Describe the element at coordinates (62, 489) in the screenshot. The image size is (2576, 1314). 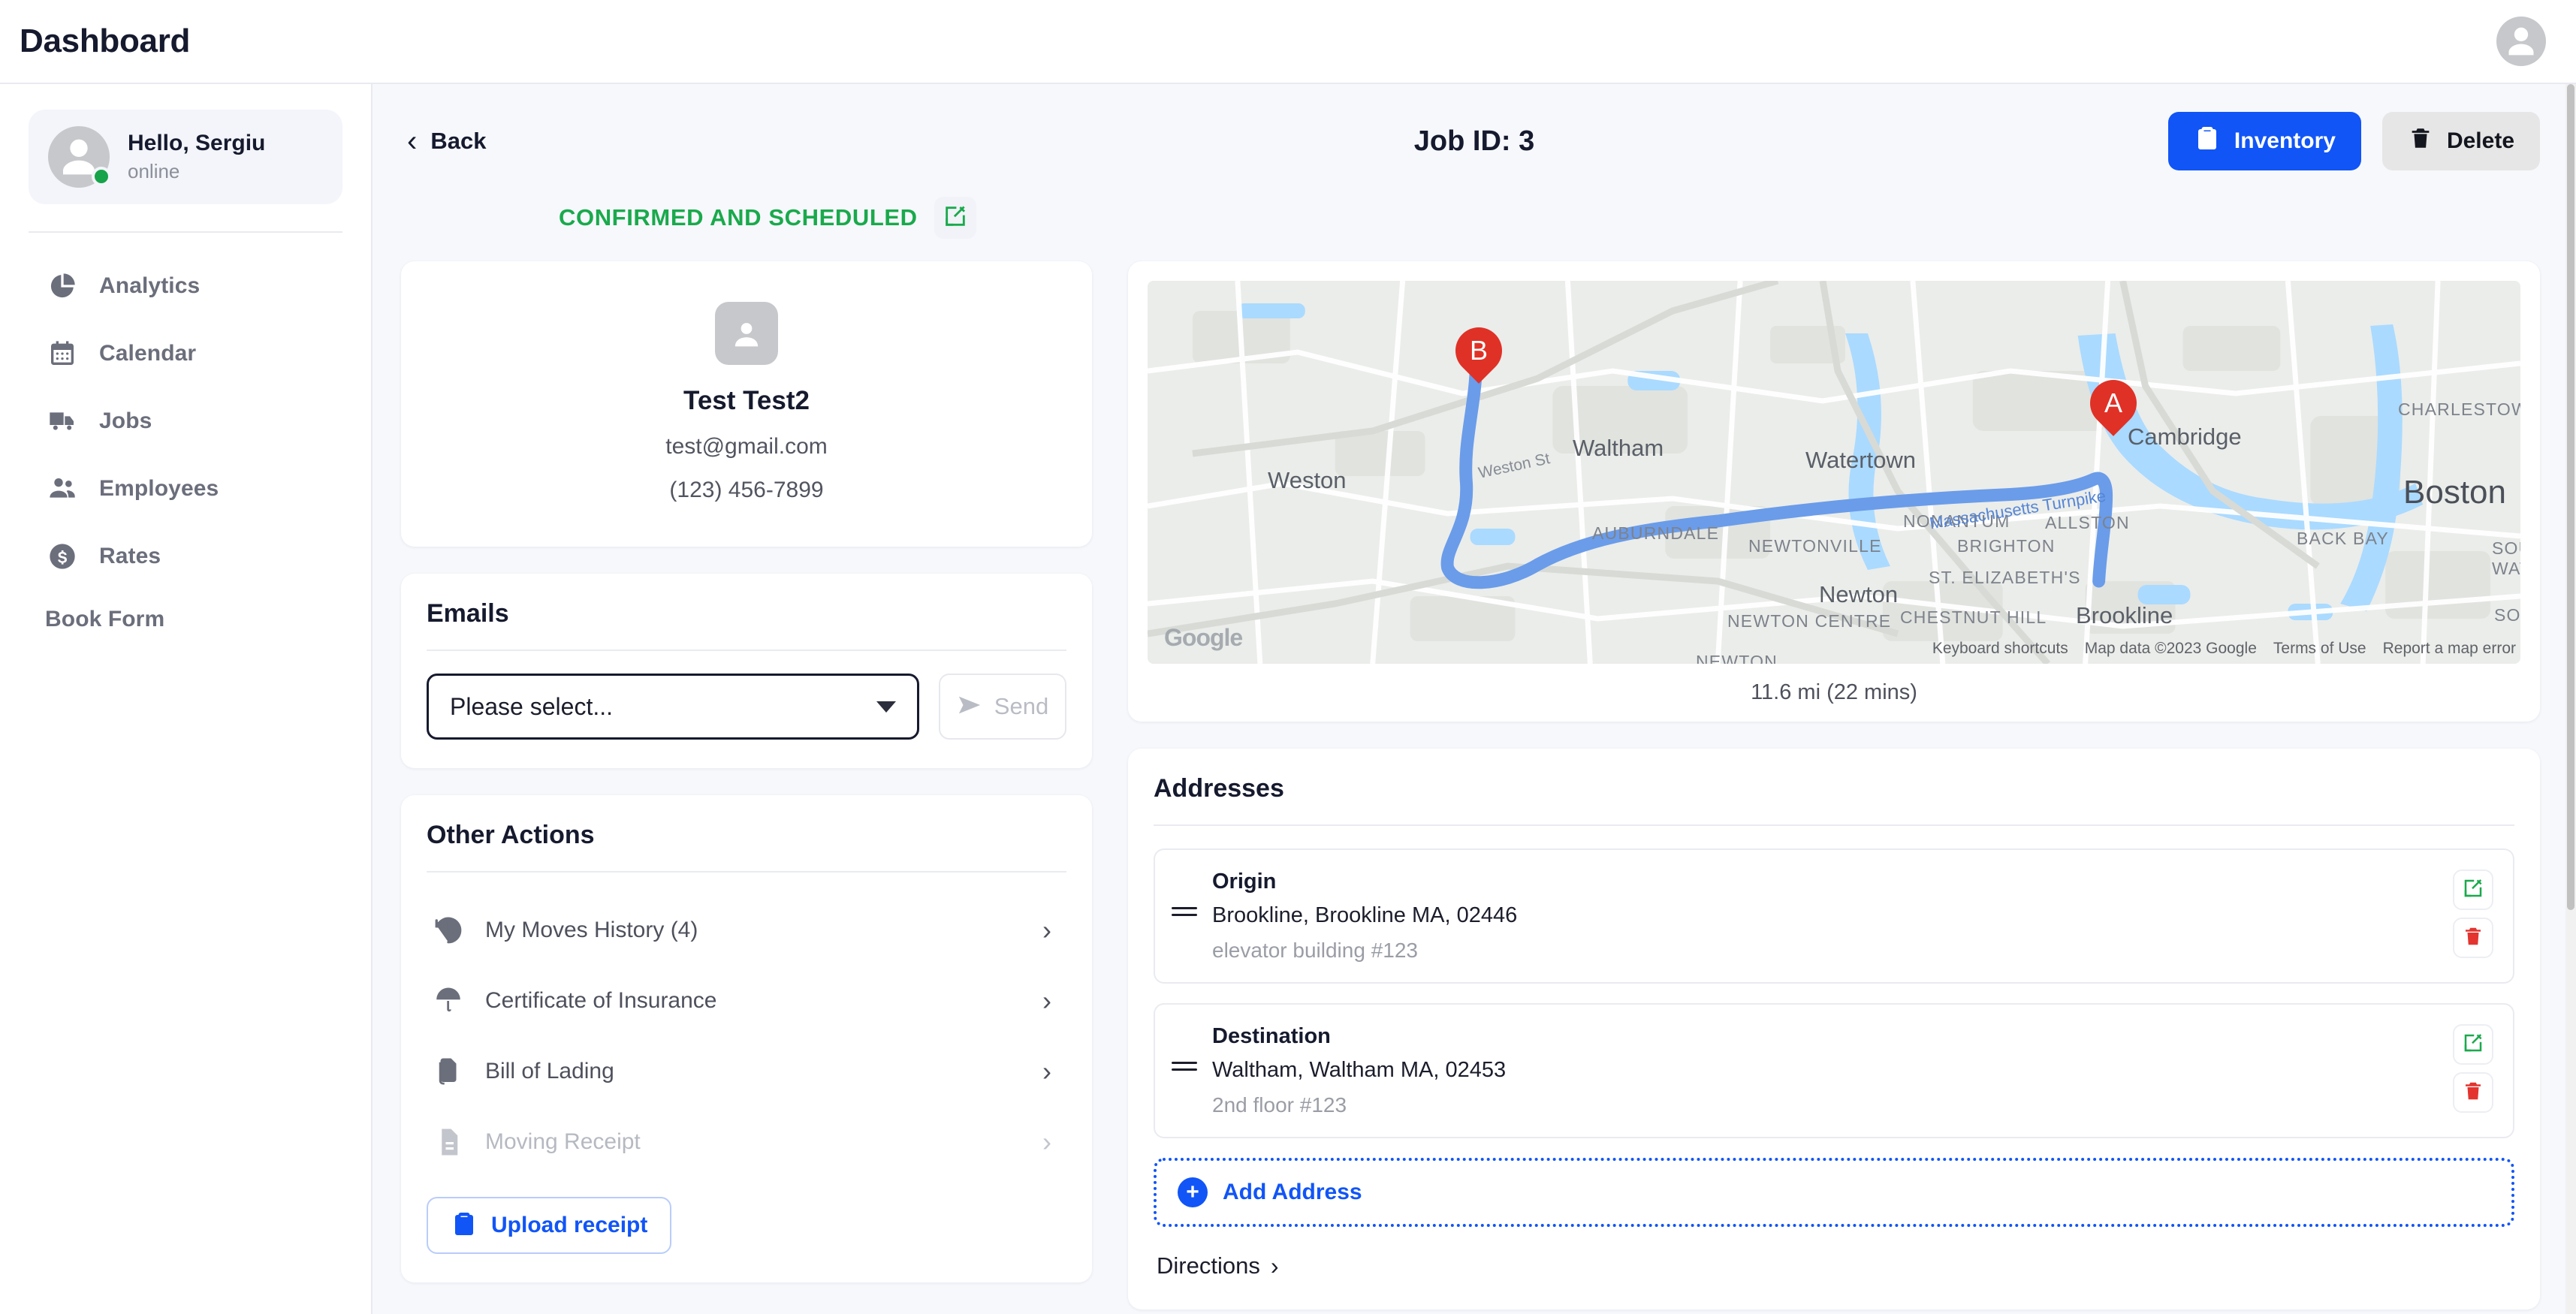
I see `people-icon` at that location.